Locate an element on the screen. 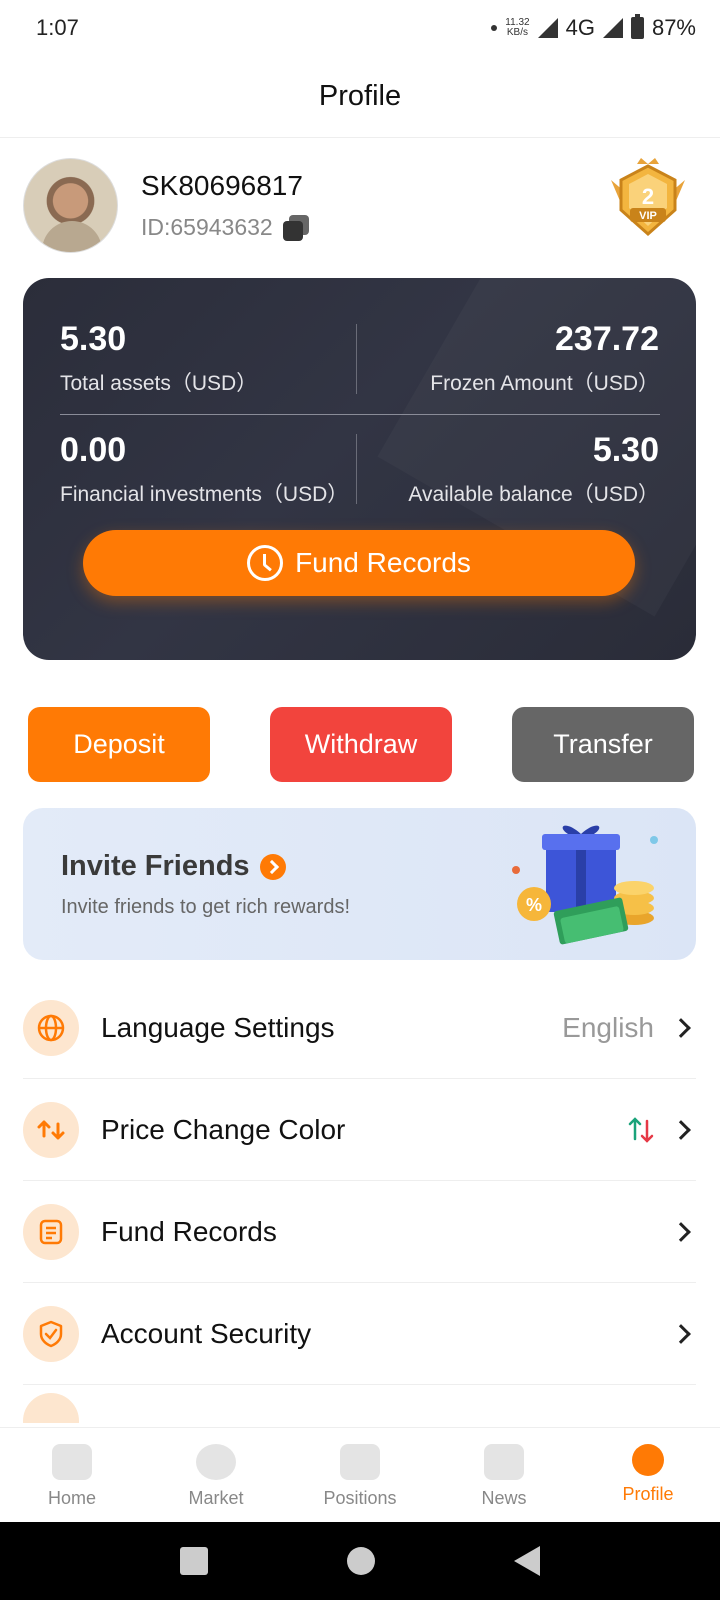  home-icon is located at coordinates (72, 1462).